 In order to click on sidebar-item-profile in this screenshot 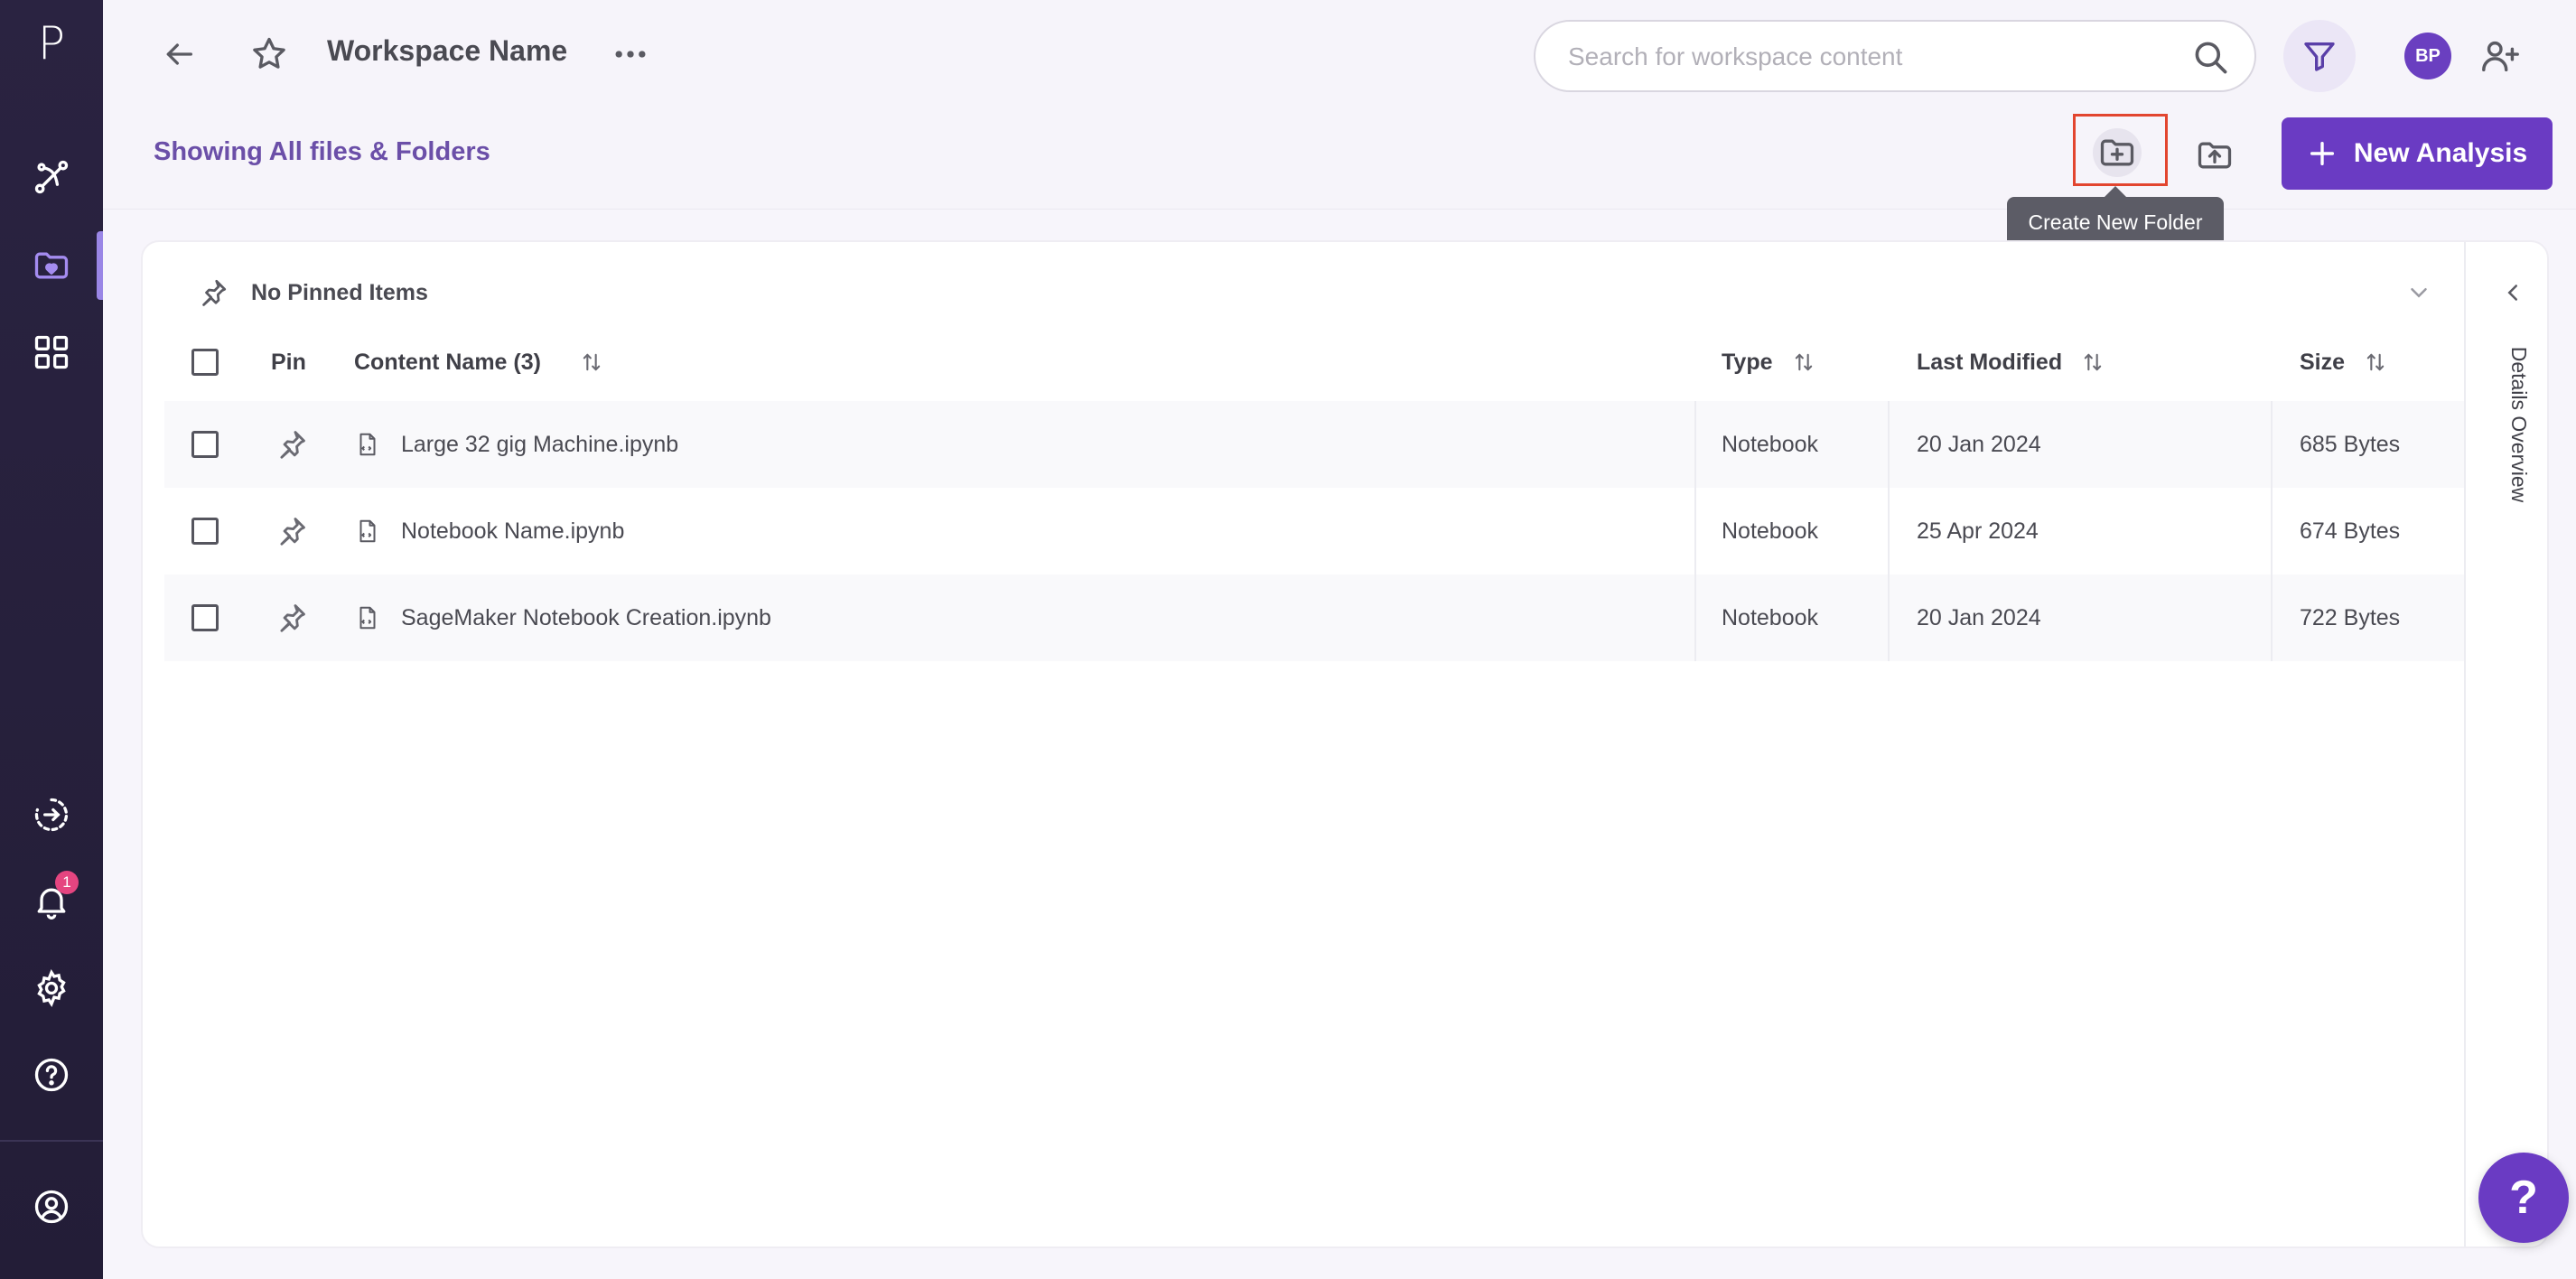, I will do `click(51, 1207)`.